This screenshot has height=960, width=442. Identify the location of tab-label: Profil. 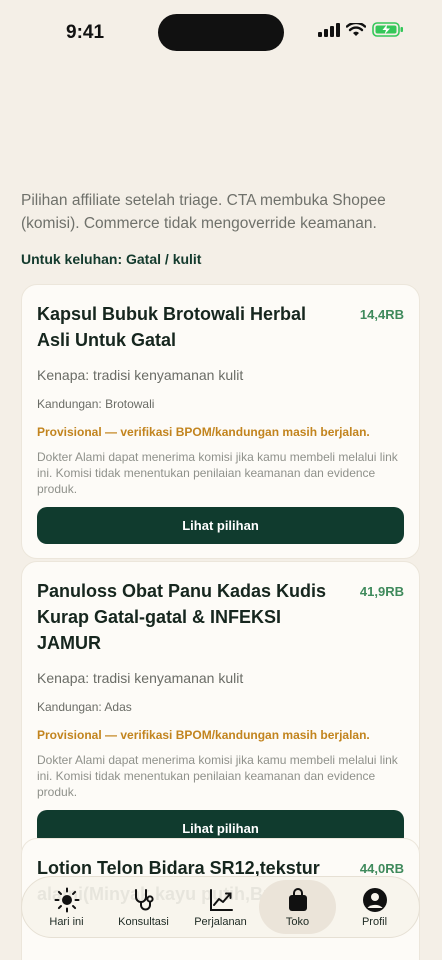
(374, 921).